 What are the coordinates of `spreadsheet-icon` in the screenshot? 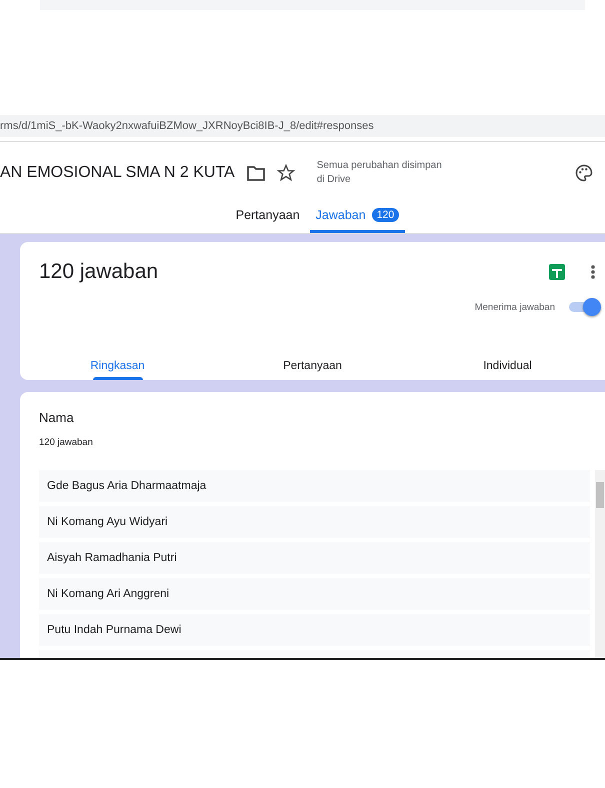 It's located at (557, 272).